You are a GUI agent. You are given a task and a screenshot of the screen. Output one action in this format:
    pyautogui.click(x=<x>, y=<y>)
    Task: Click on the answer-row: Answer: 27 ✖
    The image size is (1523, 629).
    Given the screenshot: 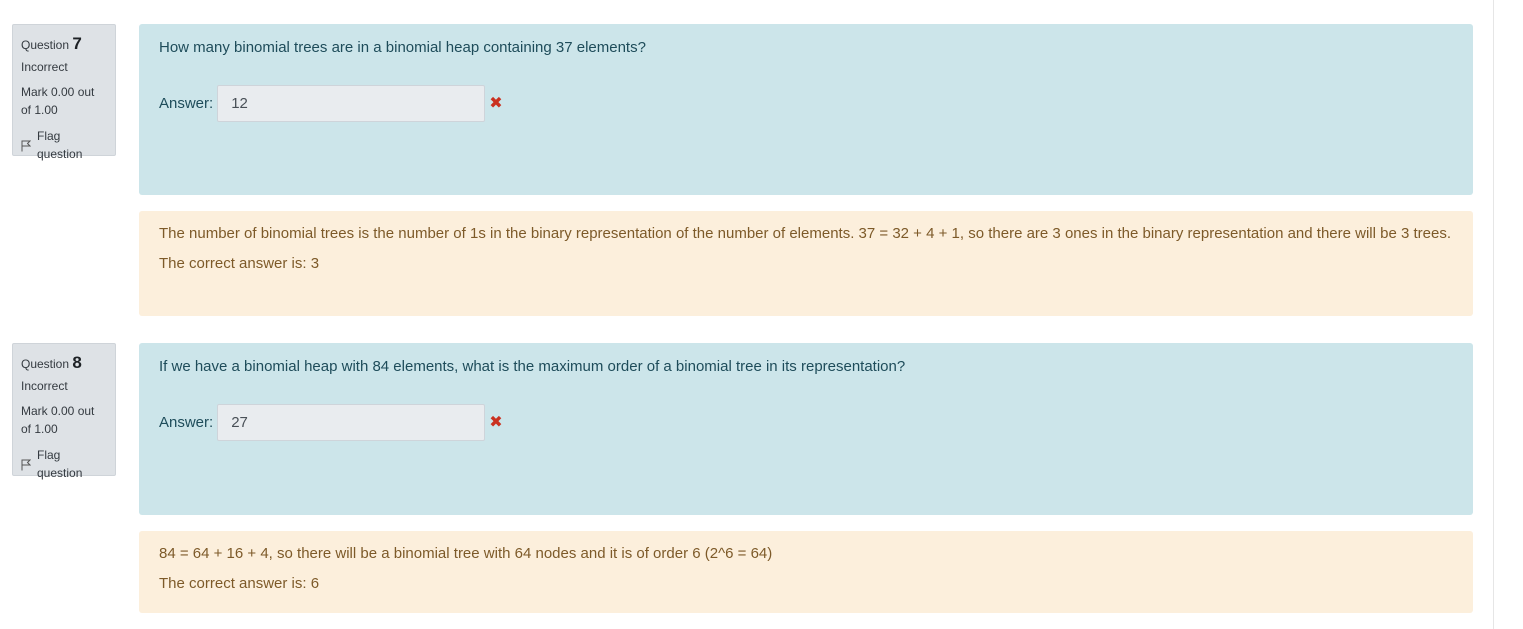 What is the action you would take?
    pyautogui.click(x=331, y=422)
    